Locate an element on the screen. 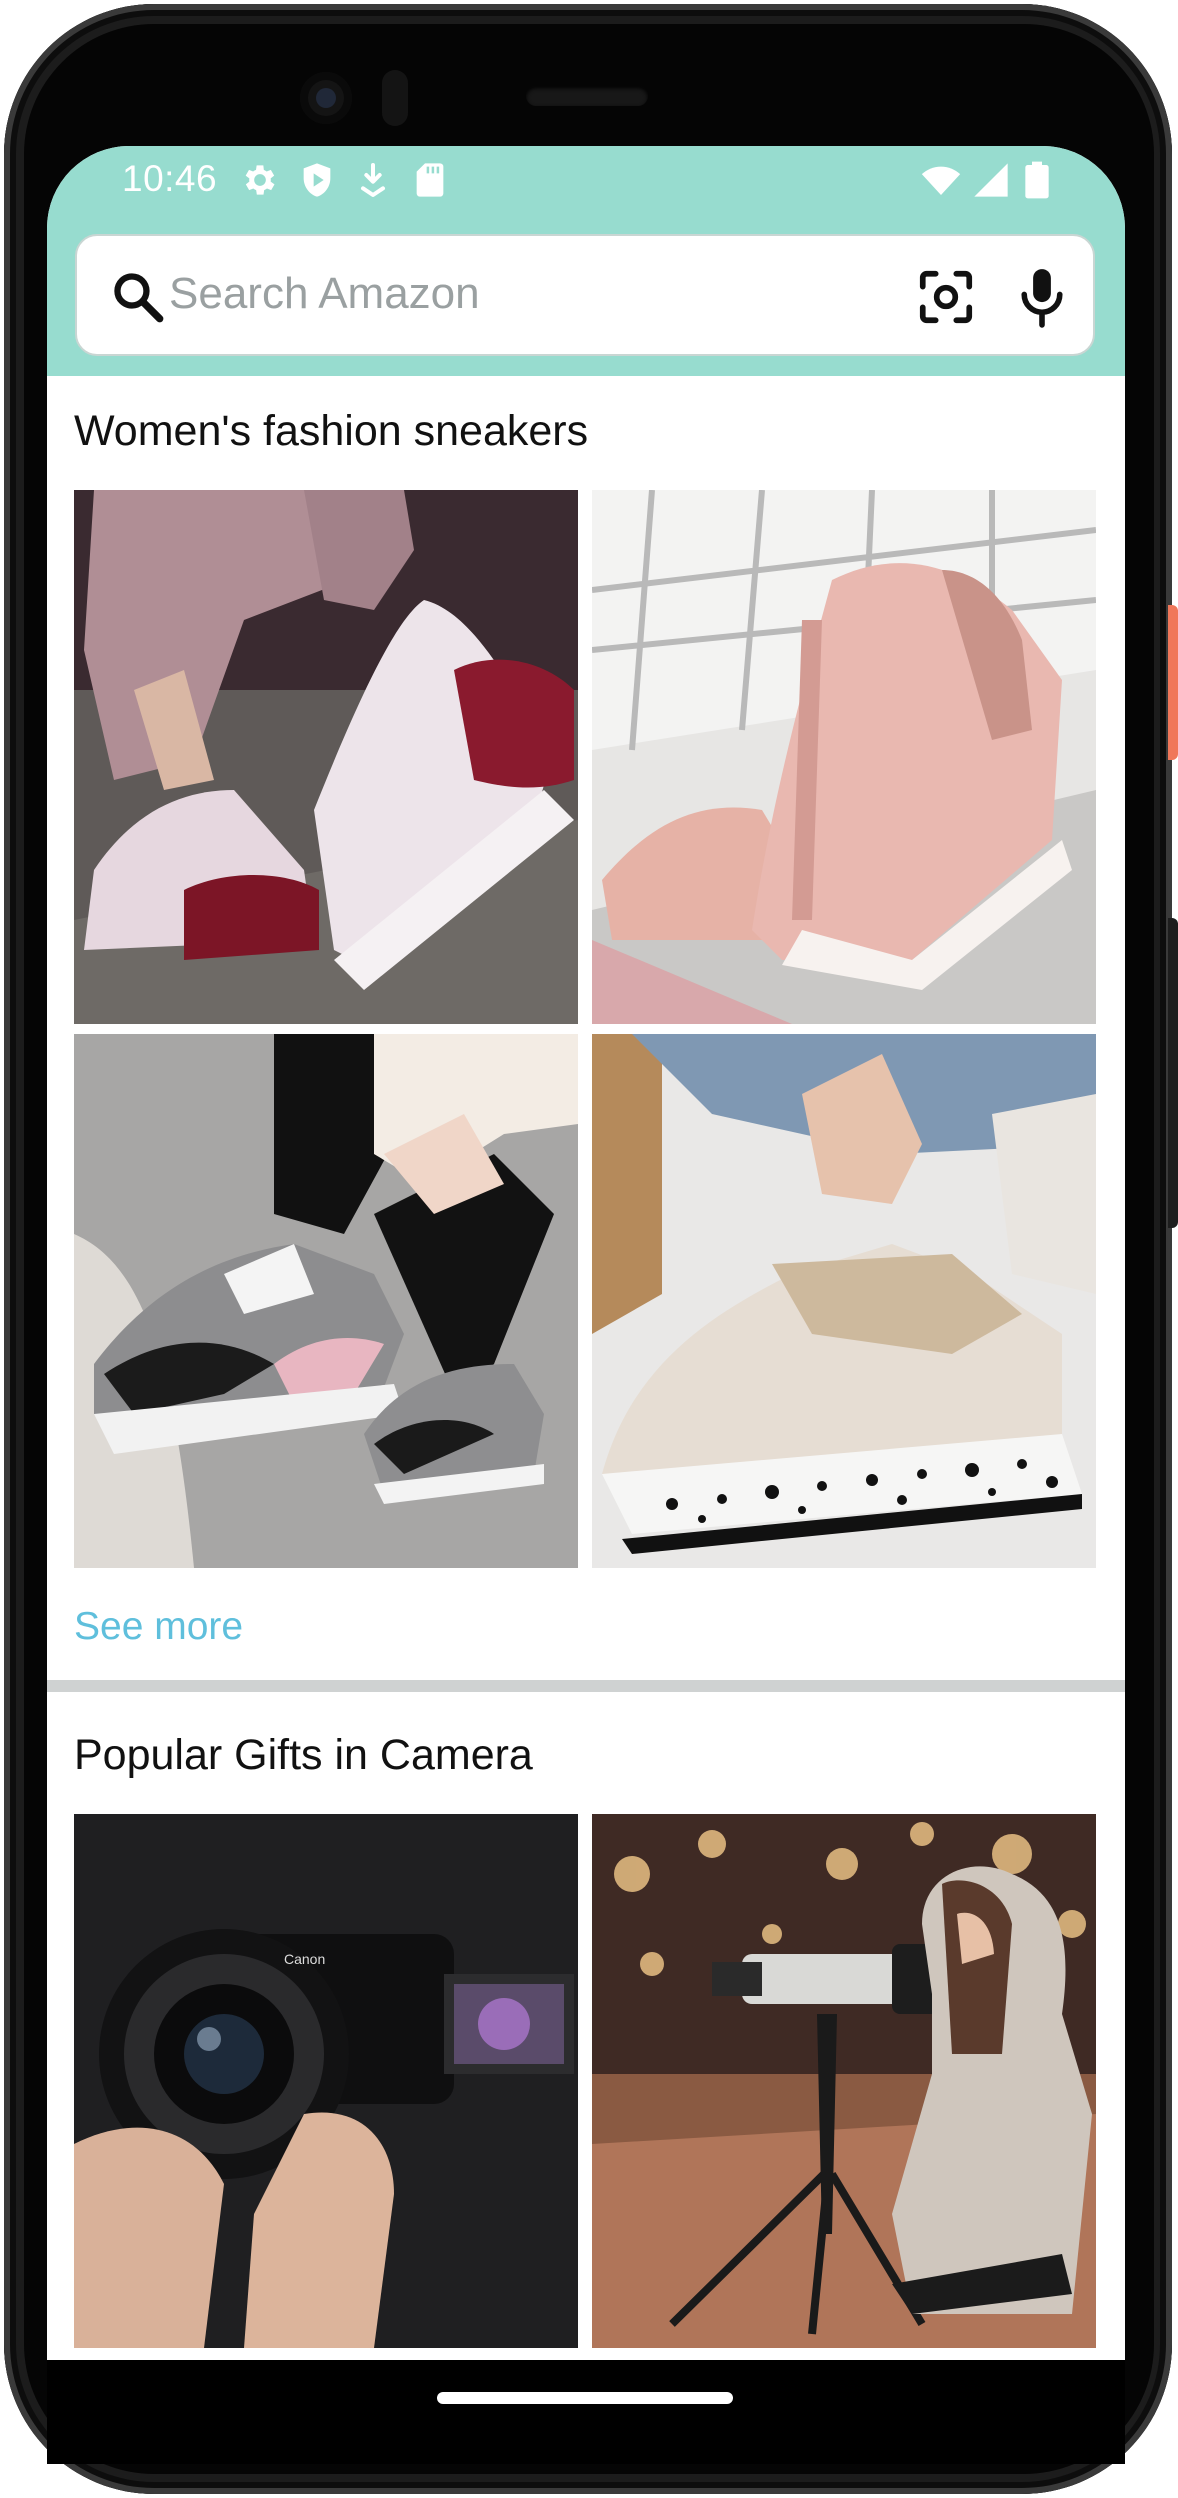 This screenshot has height=2498, width=1178. see-more-link: See more is located at coordinates (158, 1626).